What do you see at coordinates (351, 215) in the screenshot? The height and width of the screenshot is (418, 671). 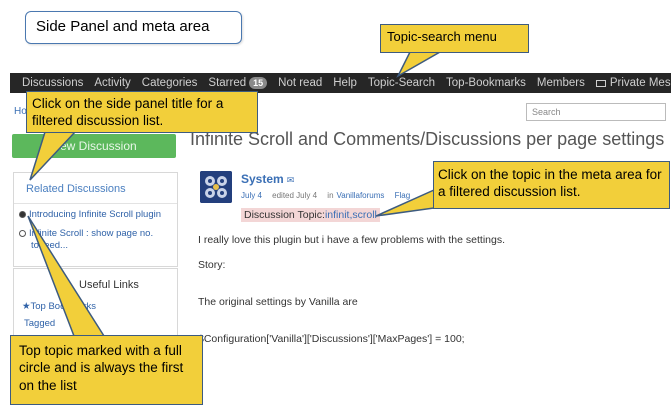 I see `topic-value: infinit,scroll` at bounding box center [351, 215].